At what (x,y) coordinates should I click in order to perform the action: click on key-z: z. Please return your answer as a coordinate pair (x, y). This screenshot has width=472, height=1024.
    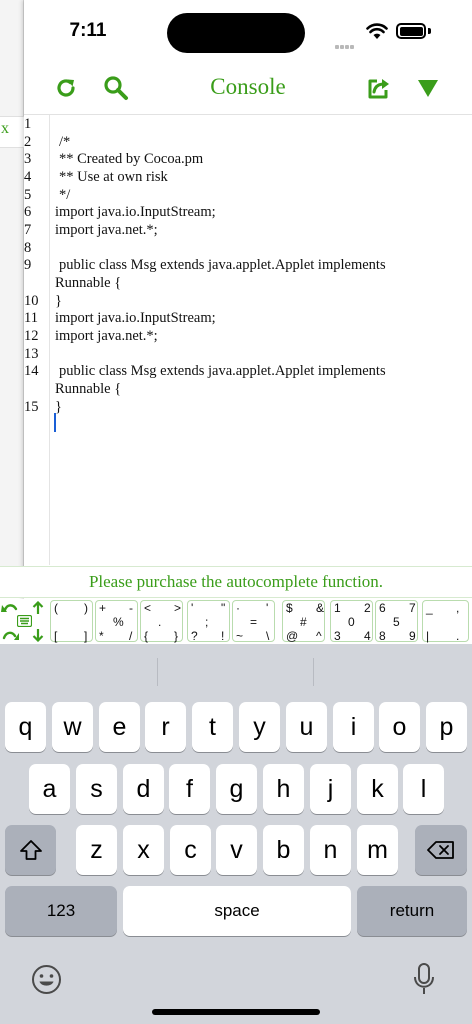
    Looking at the image, I should click on (96, 850).